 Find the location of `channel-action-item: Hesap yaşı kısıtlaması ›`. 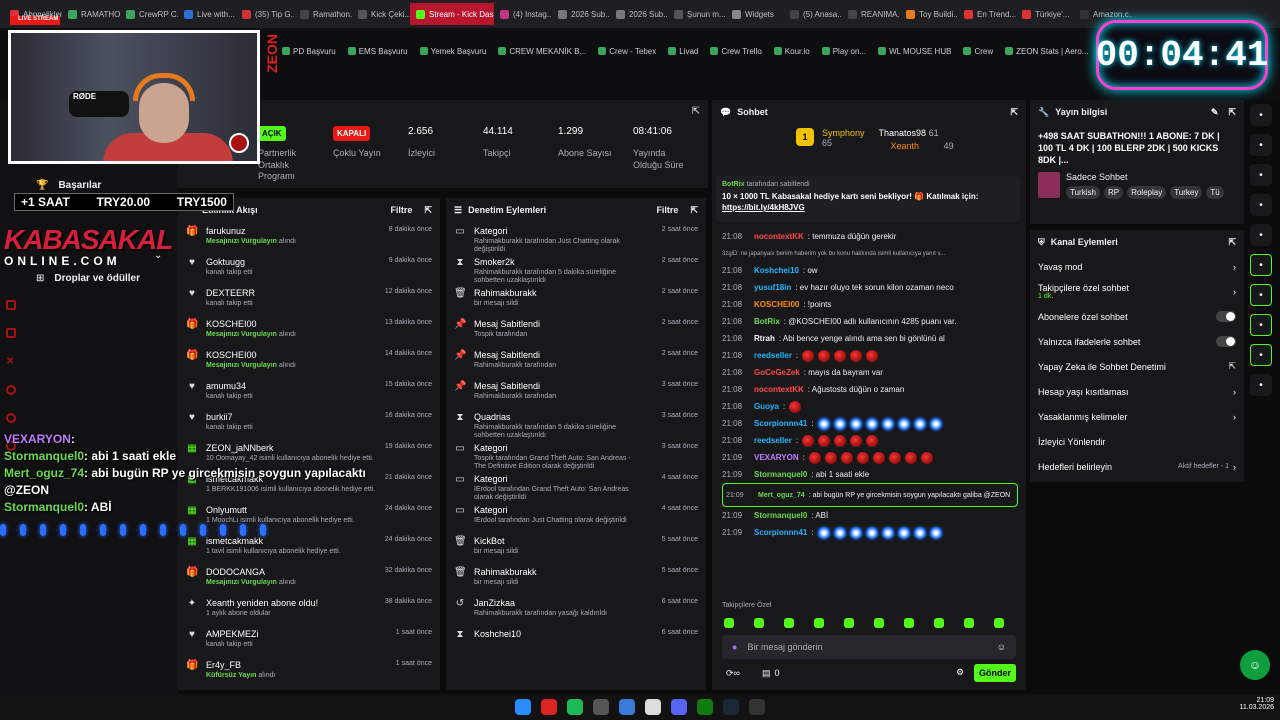

channel-action-item: Hesap yaşı kısıtlaması › is located at coordinates (1137, 391).